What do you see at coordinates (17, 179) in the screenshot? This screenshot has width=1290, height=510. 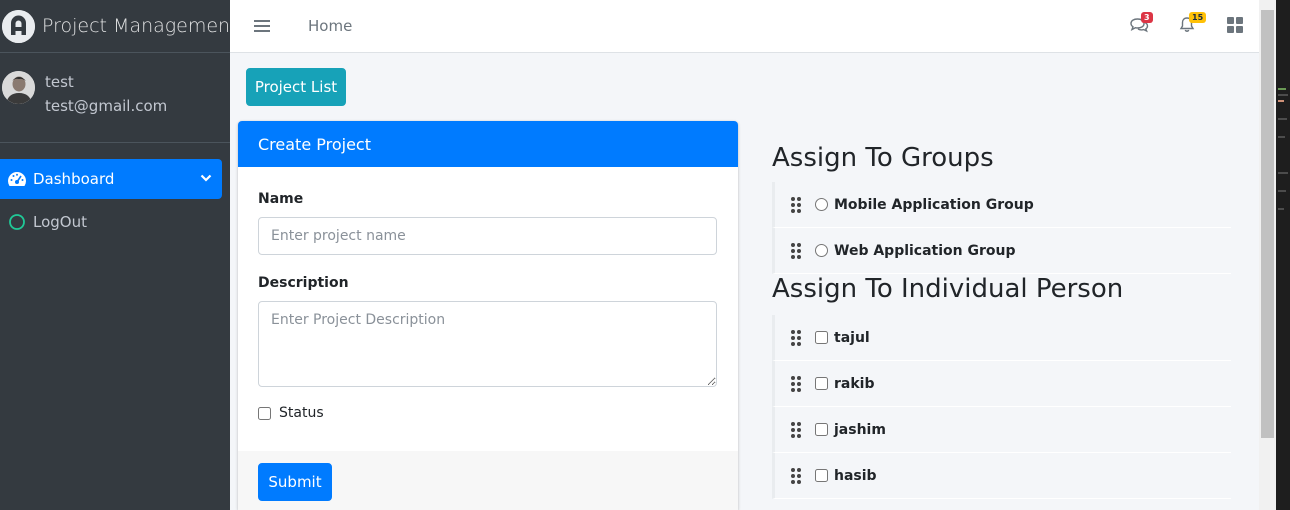 I see `tachometer-icon` at bounding box center [17, 179].